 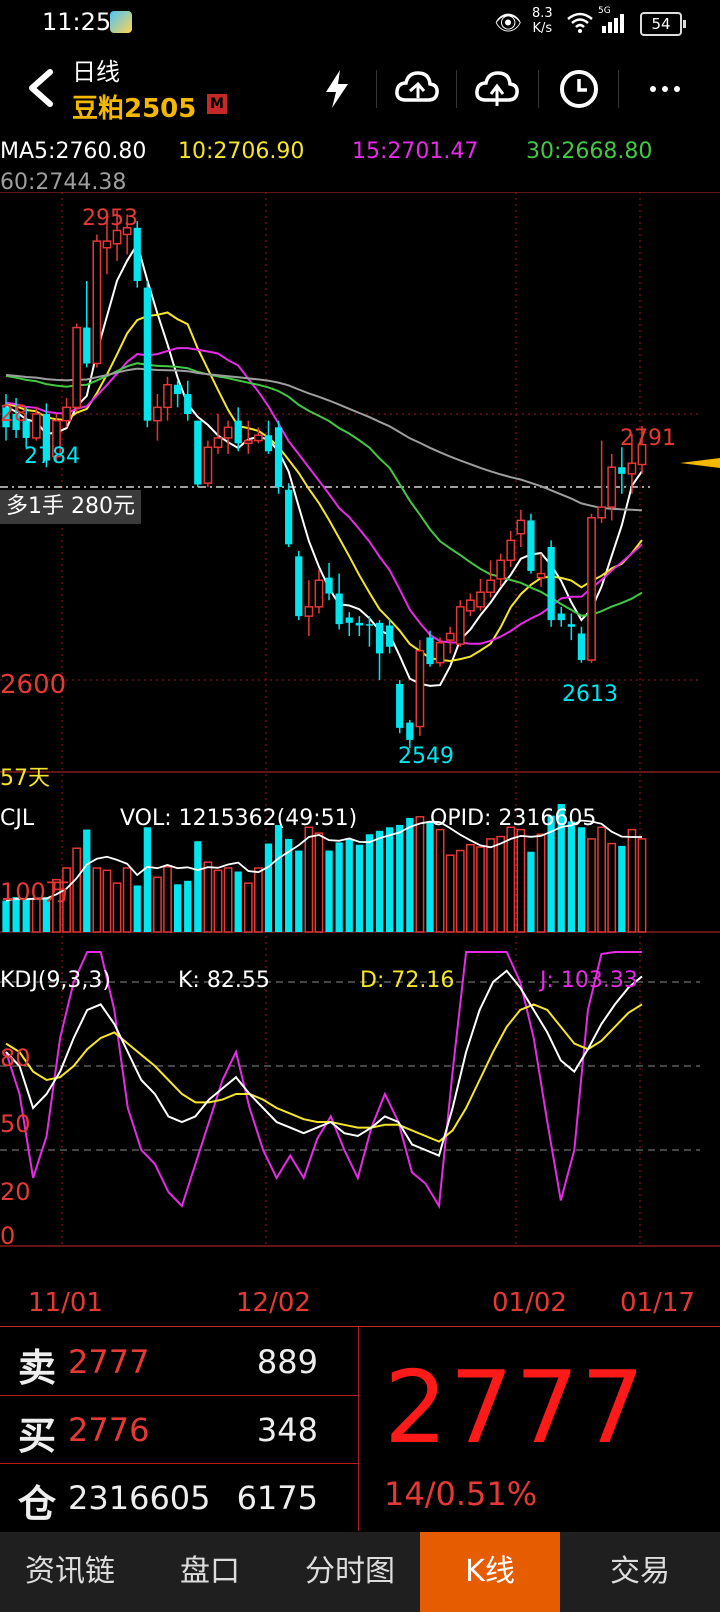 I want to click on net-speed-unit: K/s, so click(x=542, y=28).